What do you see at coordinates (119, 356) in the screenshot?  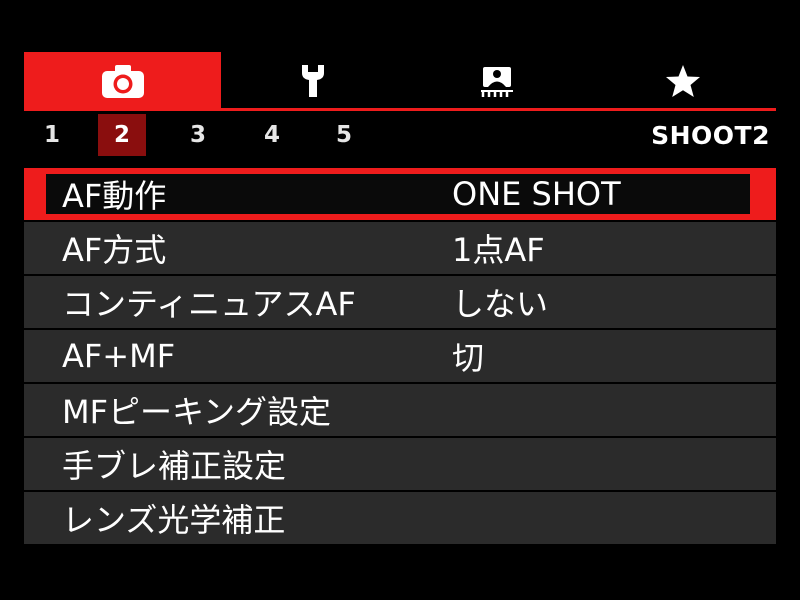 I see `menu-item-label: AF+MF` at bounding box center [119, 356].